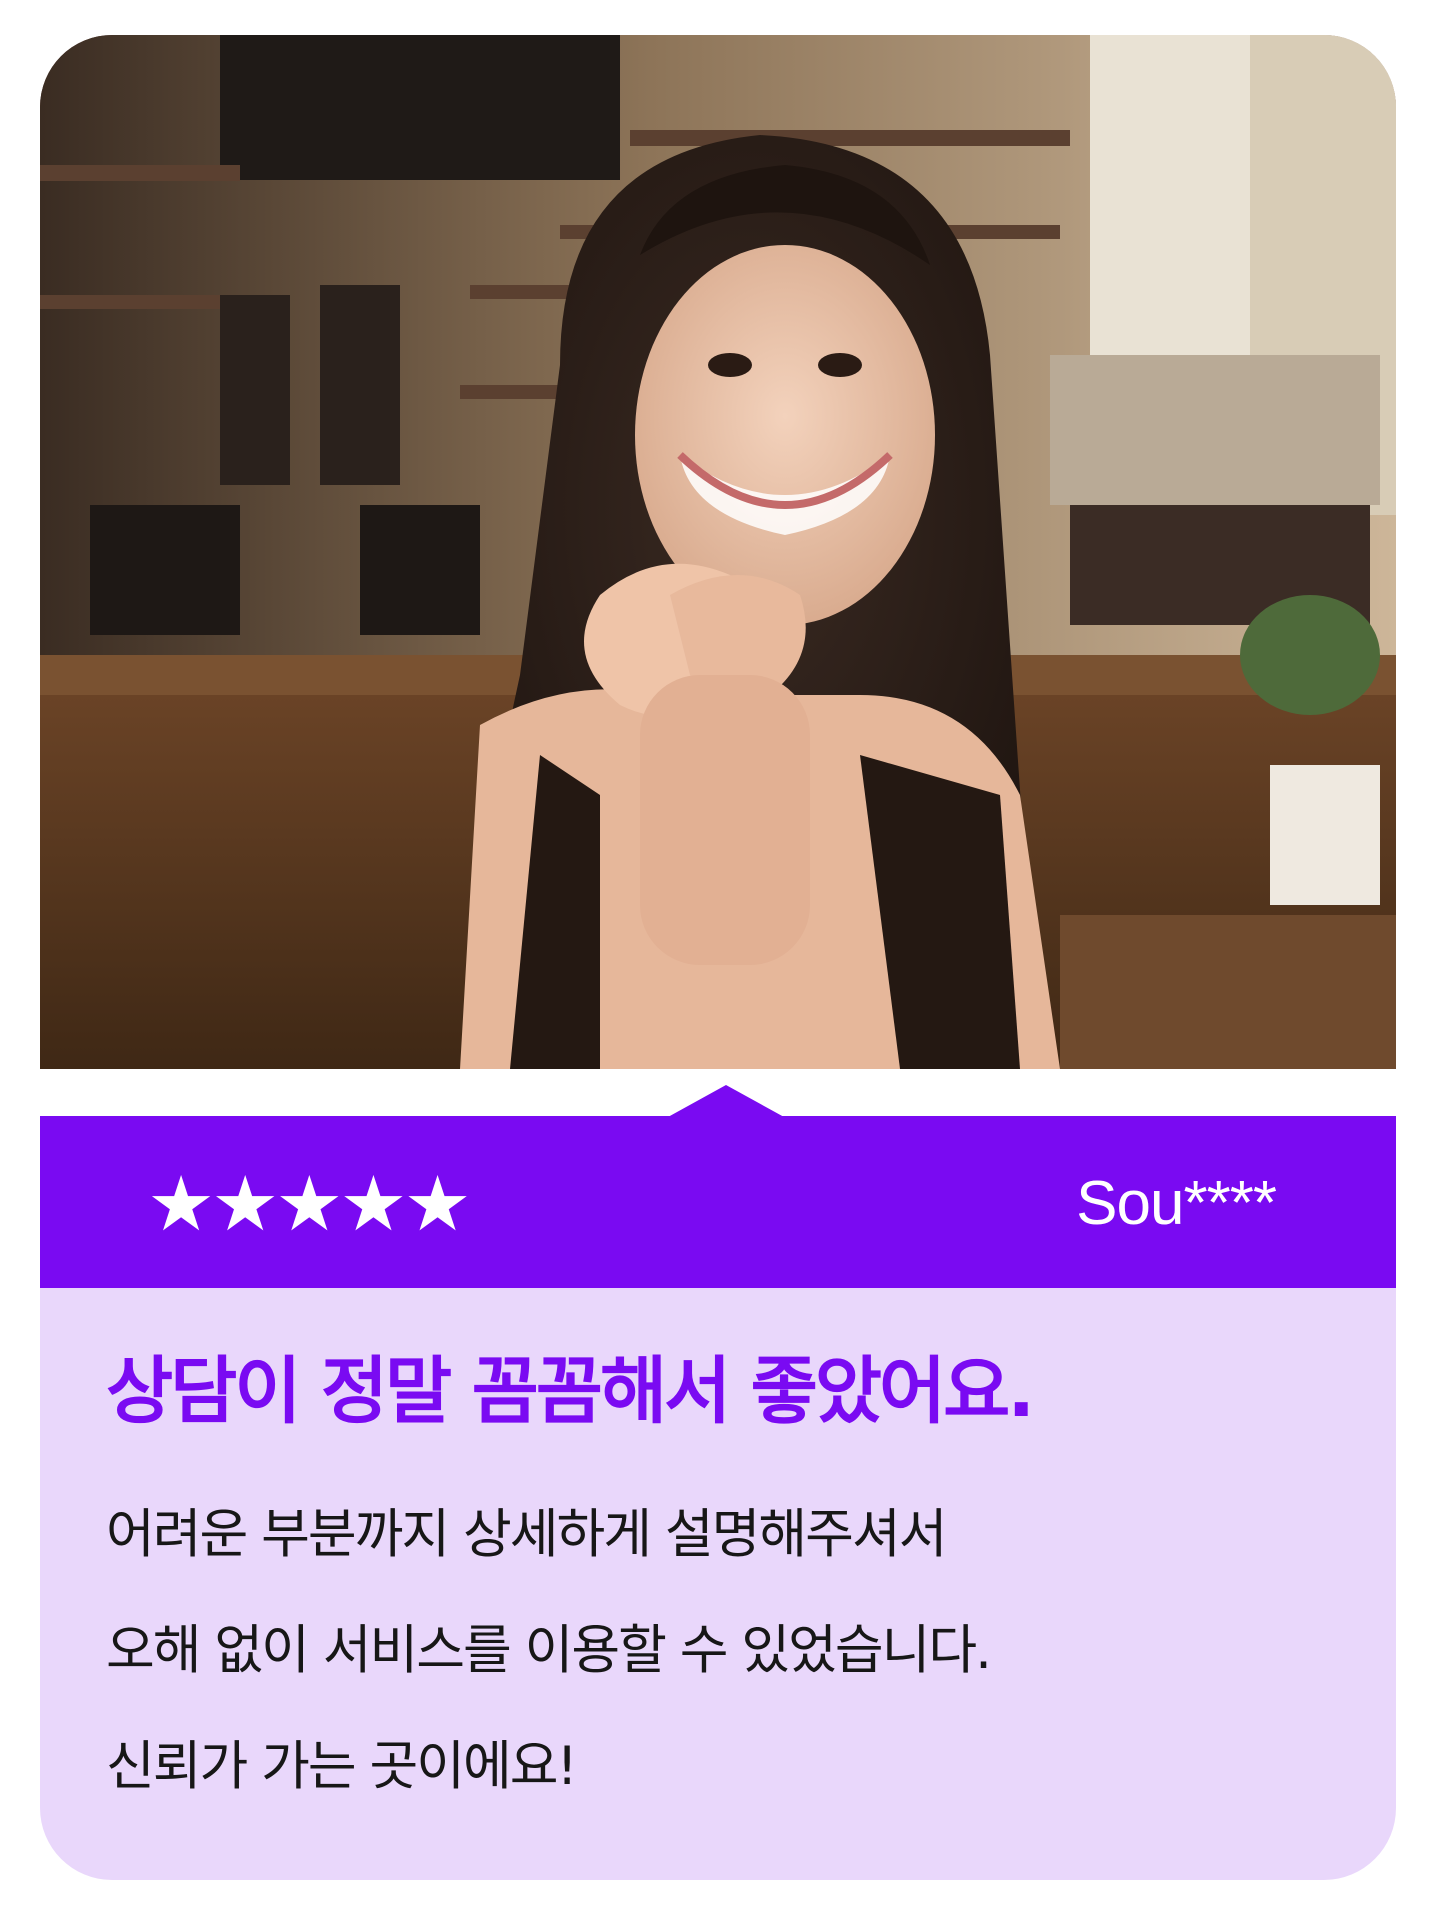 This screenshot has width=1436, height=1920. I want to click on review-body-line: 오해 없이 서비스를 이용할 수 있었습니다., so click(549, 1650).